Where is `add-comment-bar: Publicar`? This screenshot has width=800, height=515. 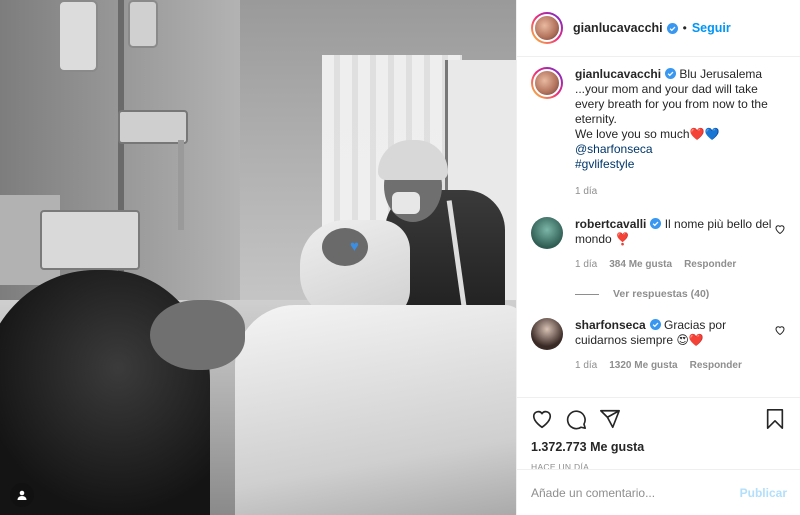 add-comment-bar: Publicar is located at coordinates (658, 492).